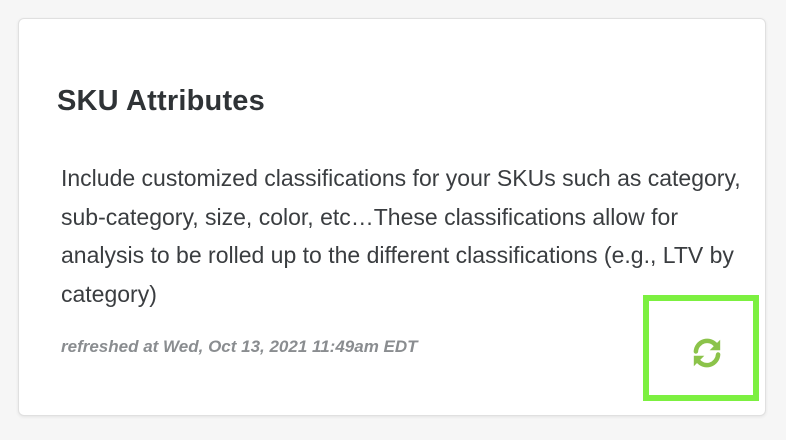  I want to click on refresh-icon, so click(707, 353).